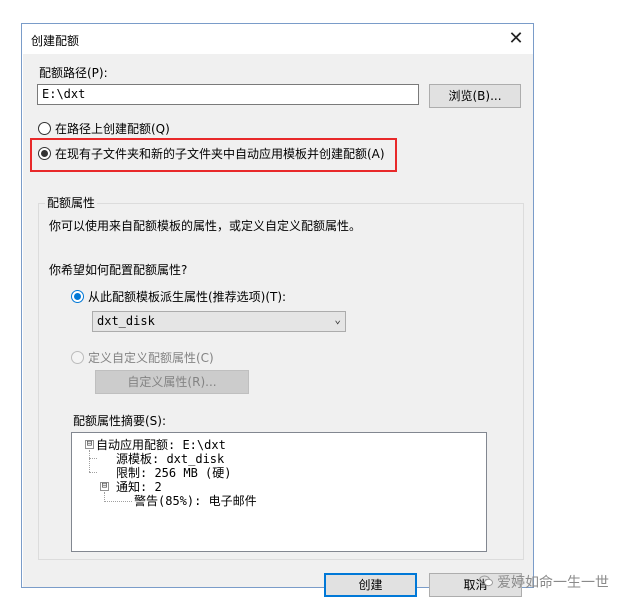  What do you see at coordinates (228, 94) in the screenshot?
I see `quota-path-input: E:\dxt` at bounding box center [228, 94].